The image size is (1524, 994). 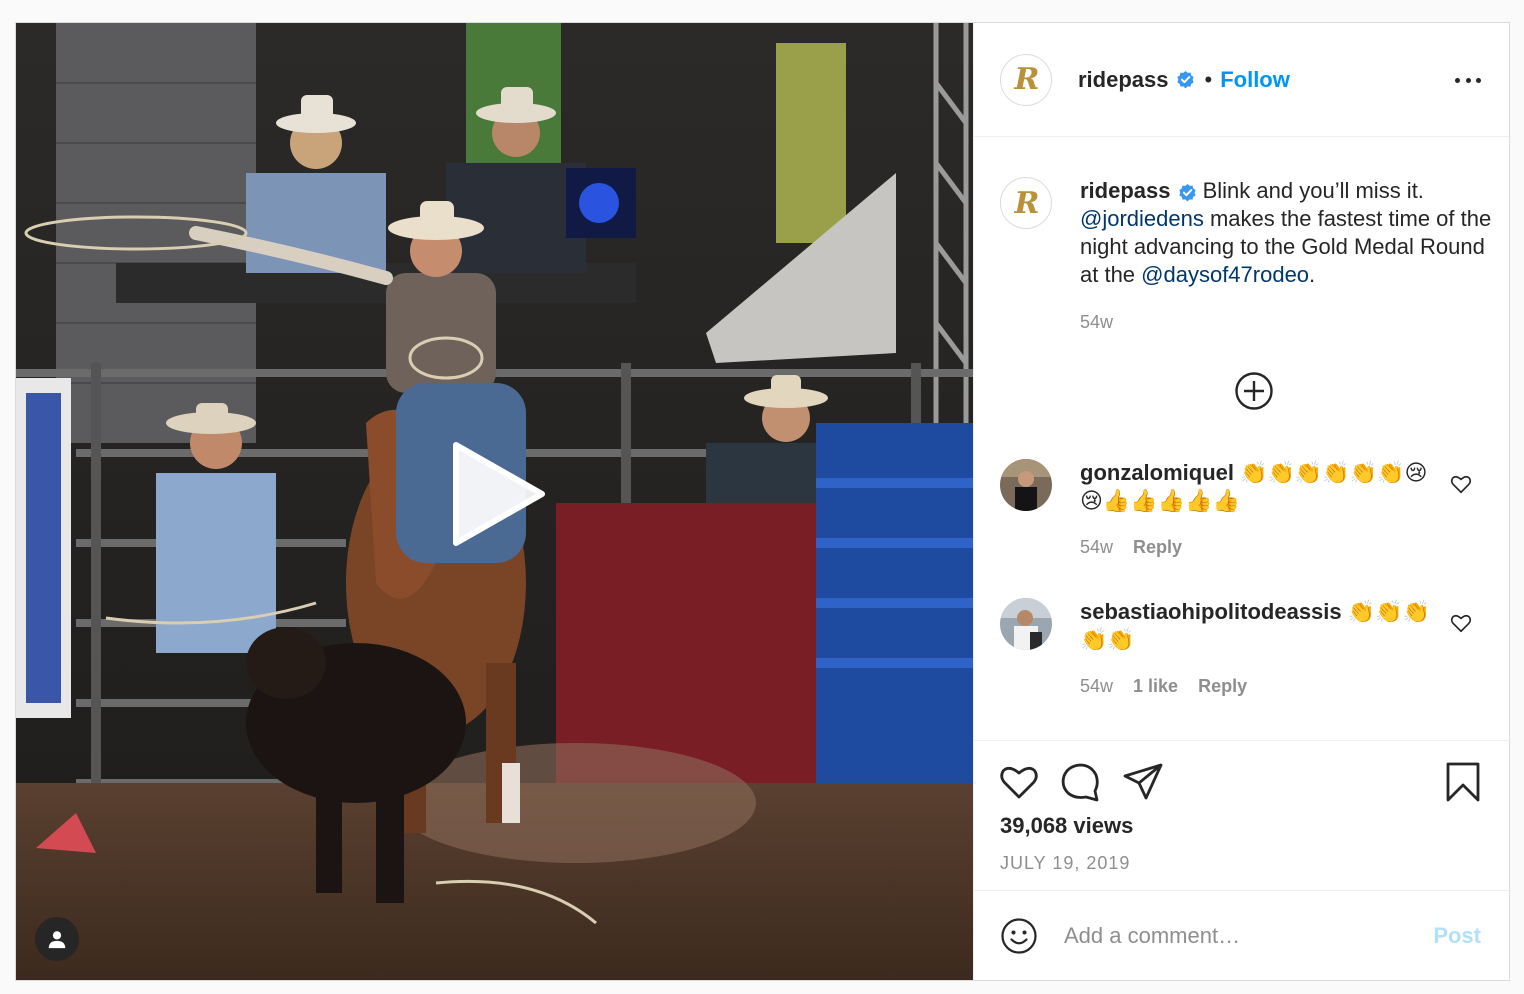 I want to click on more-options-icon, so click(x=1457, y=80).